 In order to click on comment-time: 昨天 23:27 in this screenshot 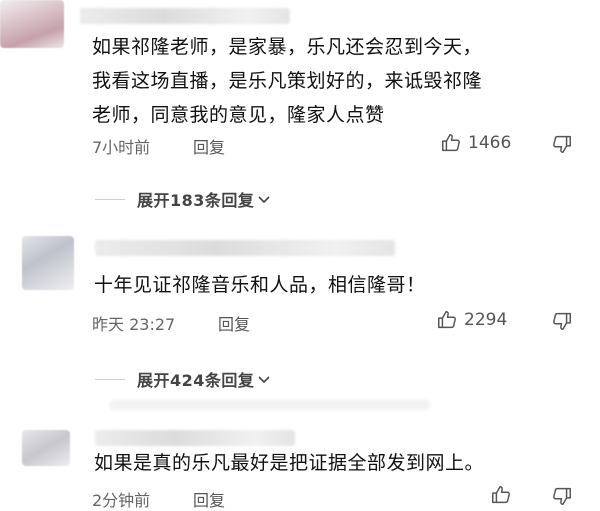, I will do `click(134, 324)`.